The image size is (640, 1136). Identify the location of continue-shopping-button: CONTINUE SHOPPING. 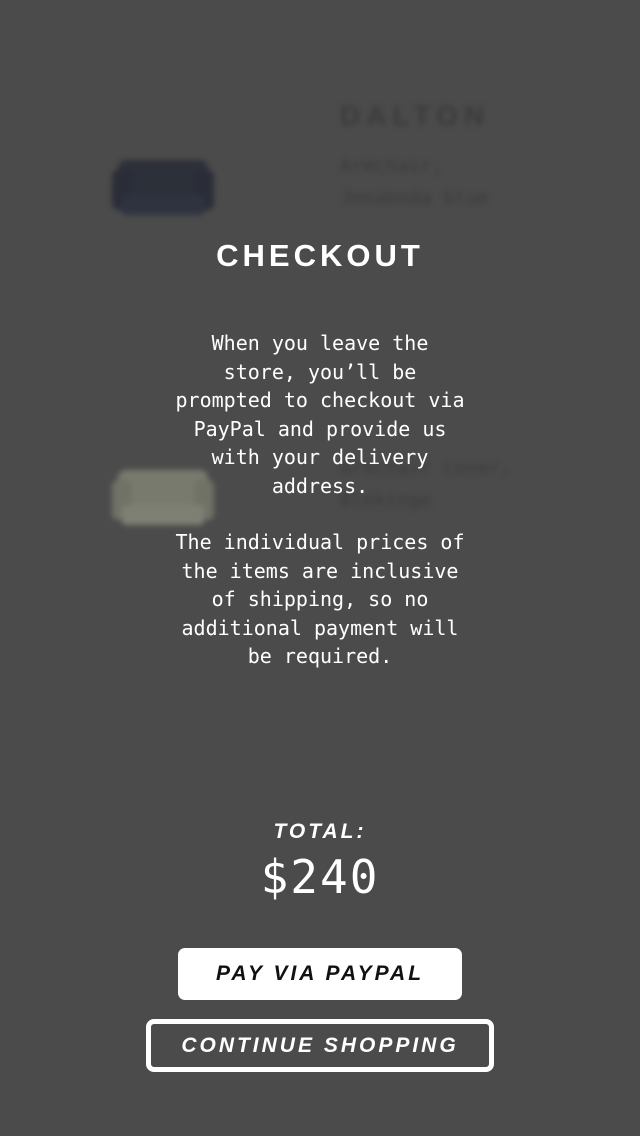
(320, 1045).